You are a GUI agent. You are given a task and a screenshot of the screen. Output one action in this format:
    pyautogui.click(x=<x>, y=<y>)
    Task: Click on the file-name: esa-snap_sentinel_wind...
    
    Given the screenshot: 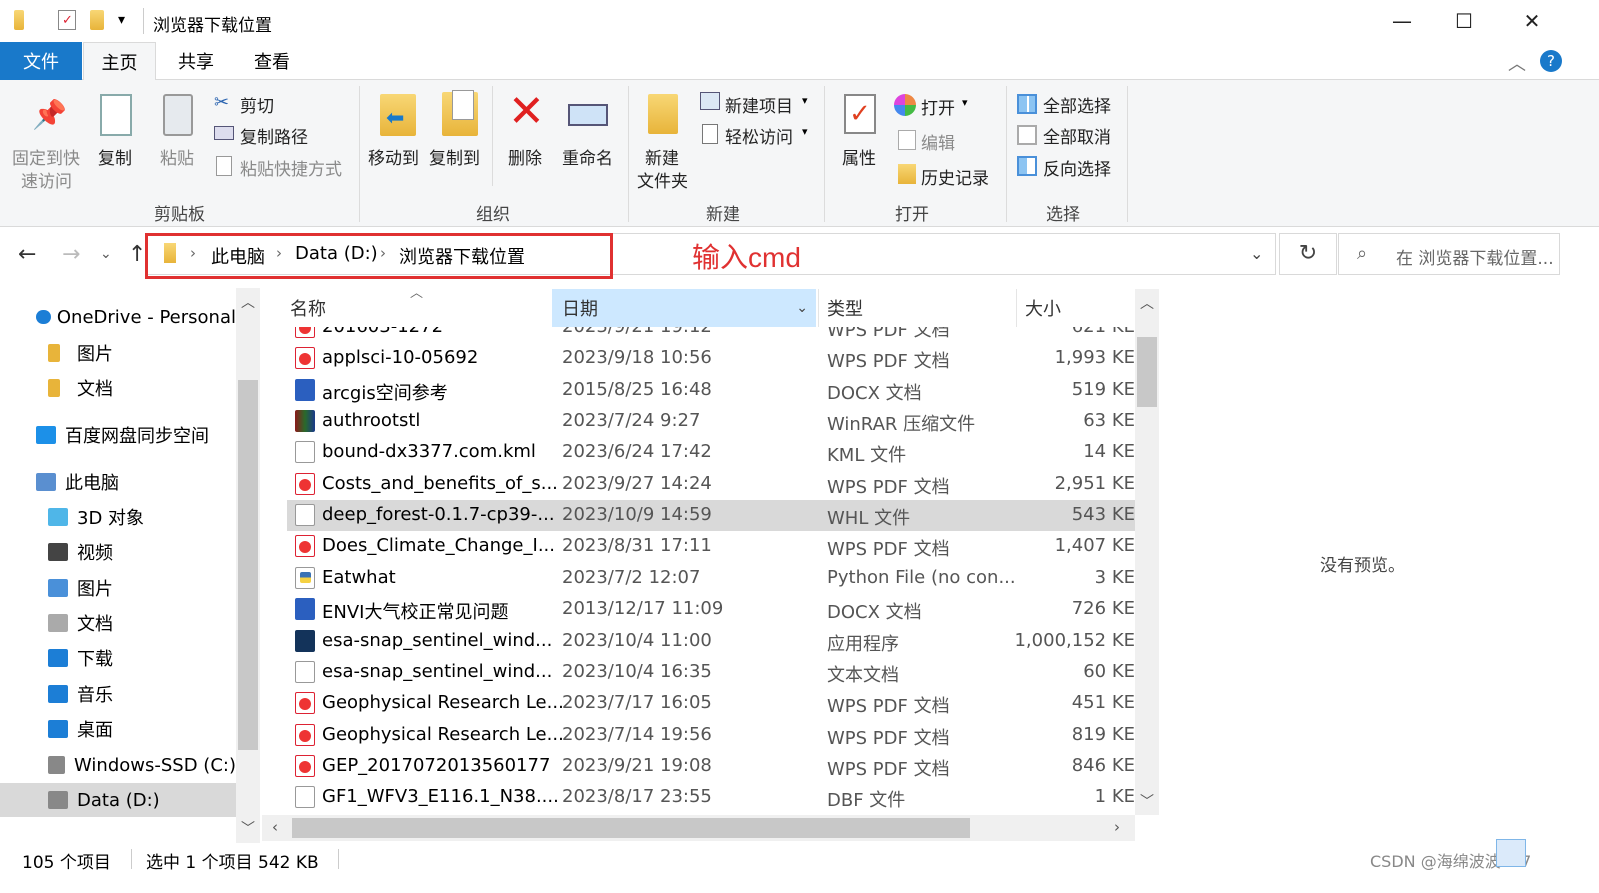 What is the action you would take?
    pyautogui.click(x=437, y=640)
    